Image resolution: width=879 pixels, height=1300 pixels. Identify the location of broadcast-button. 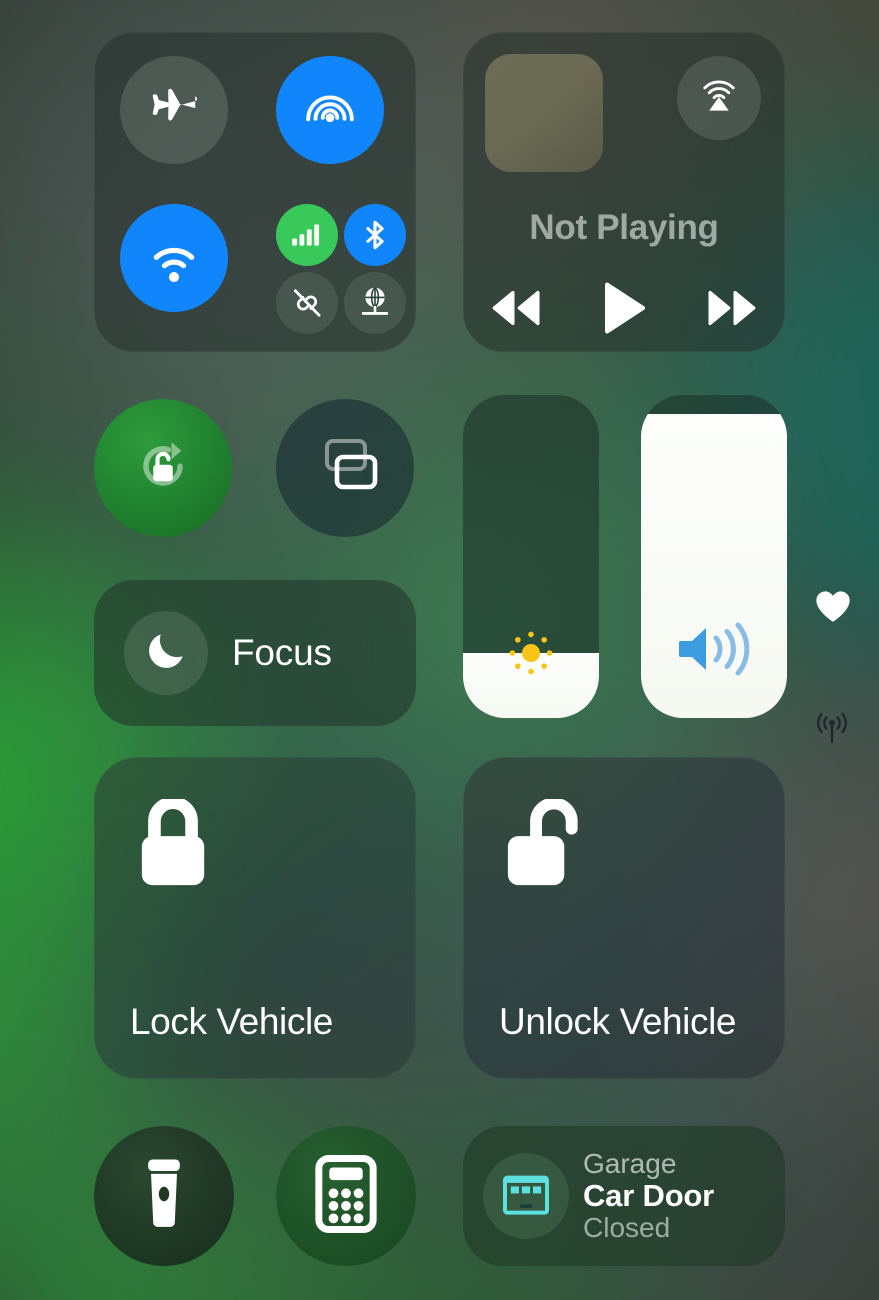
(832, 731).